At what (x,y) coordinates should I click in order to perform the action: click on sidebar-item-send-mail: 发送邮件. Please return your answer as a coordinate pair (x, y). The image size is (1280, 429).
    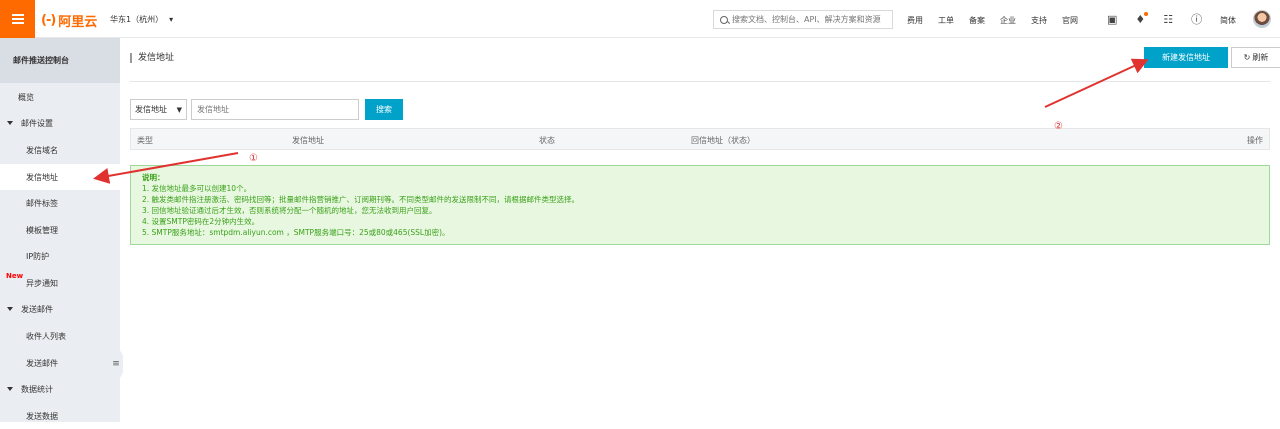
    Looking at the image, I should click on (60, 363).